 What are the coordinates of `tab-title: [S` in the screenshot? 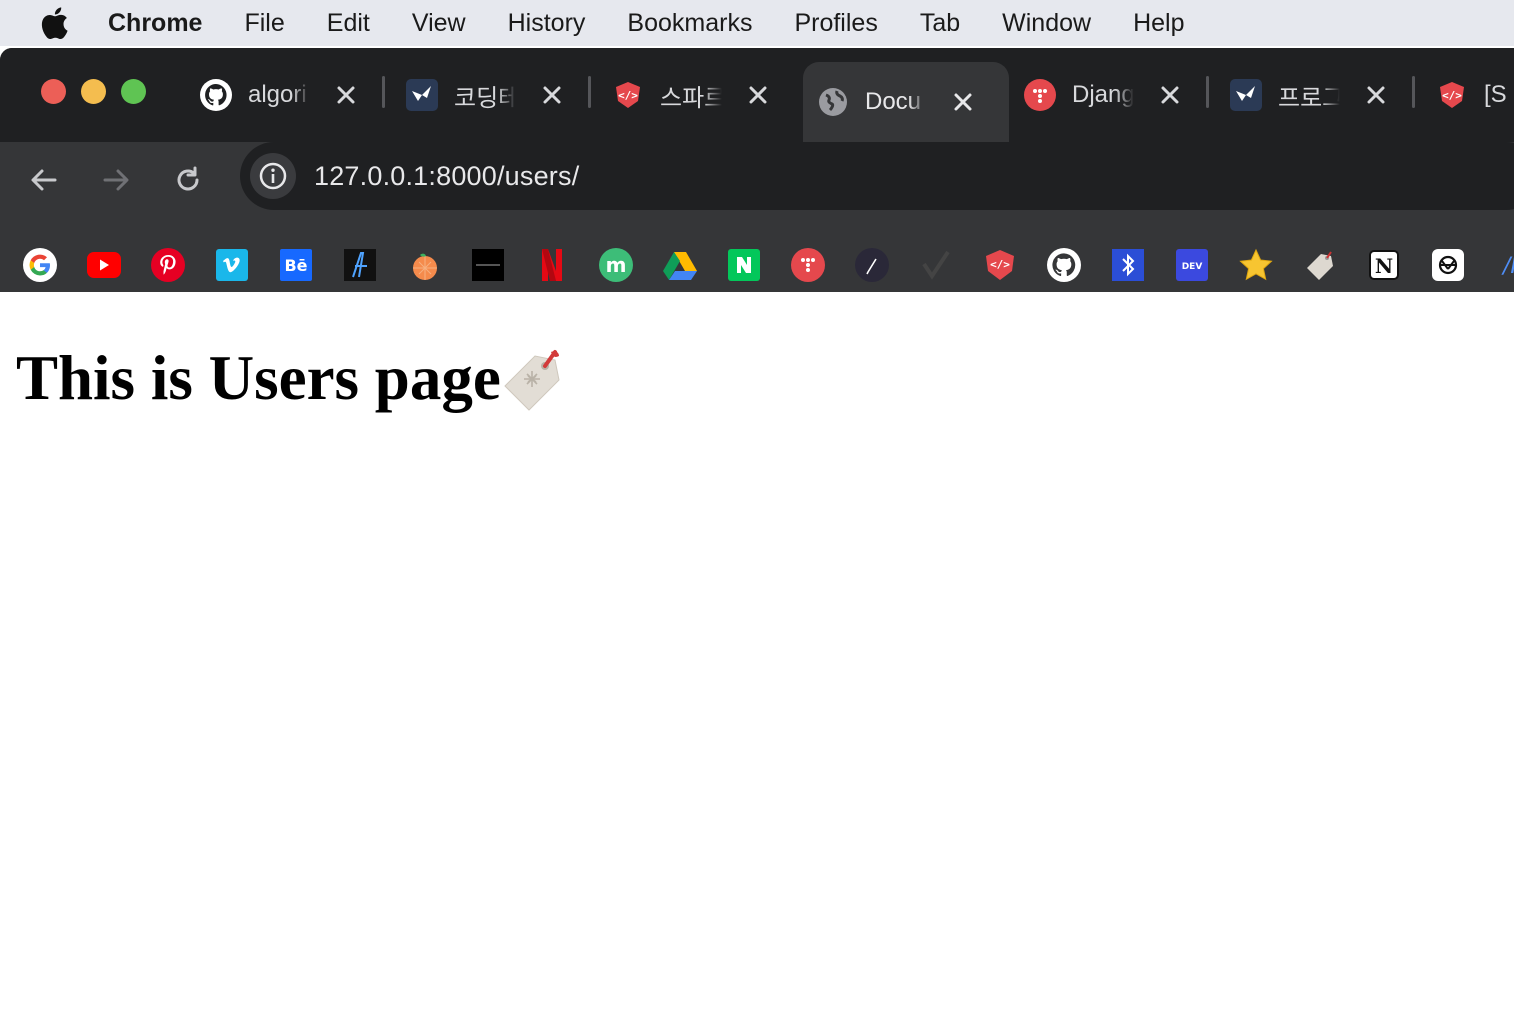 It's located at (1495, 94).